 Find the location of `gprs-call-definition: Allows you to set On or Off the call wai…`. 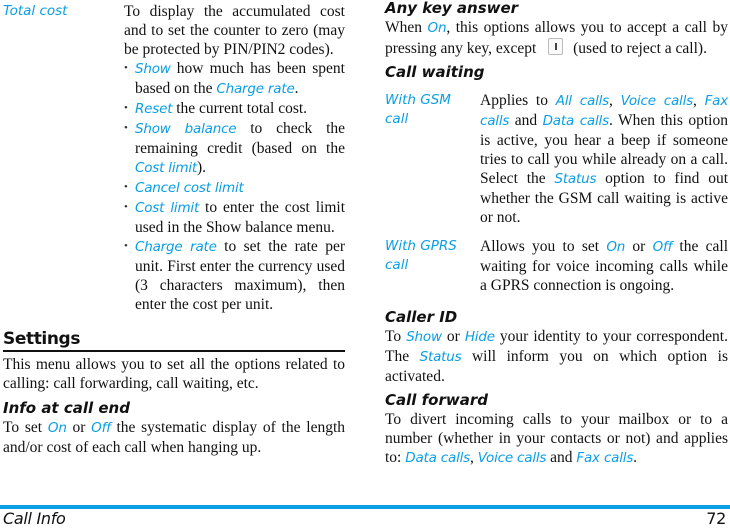

gprs-call-definition: Allows you to set On or Off the call wai… is located at coordinates (604, 266).